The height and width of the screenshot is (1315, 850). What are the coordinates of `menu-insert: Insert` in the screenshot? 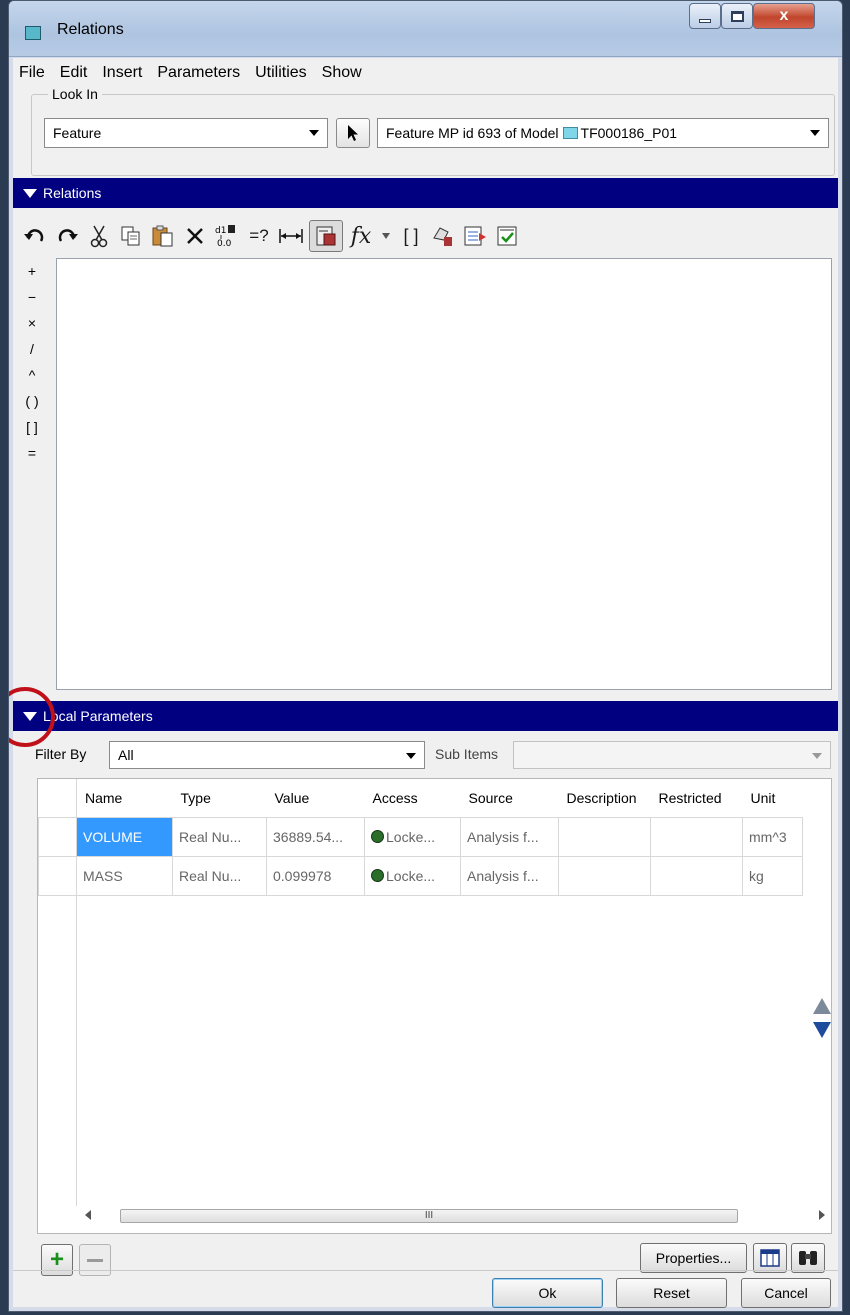 It's located at (122, 73).